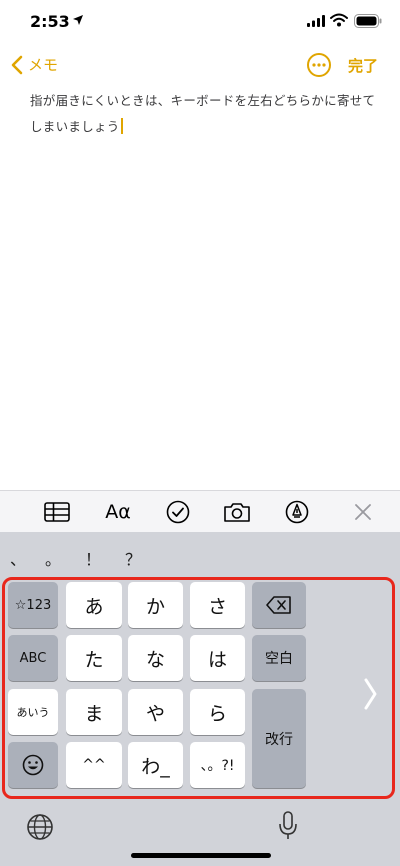 This screenshot has width=400, height=866. Describe the element at coordinates (316, 21) in the screenshot. I see `cellular-signal-icon` at that location.